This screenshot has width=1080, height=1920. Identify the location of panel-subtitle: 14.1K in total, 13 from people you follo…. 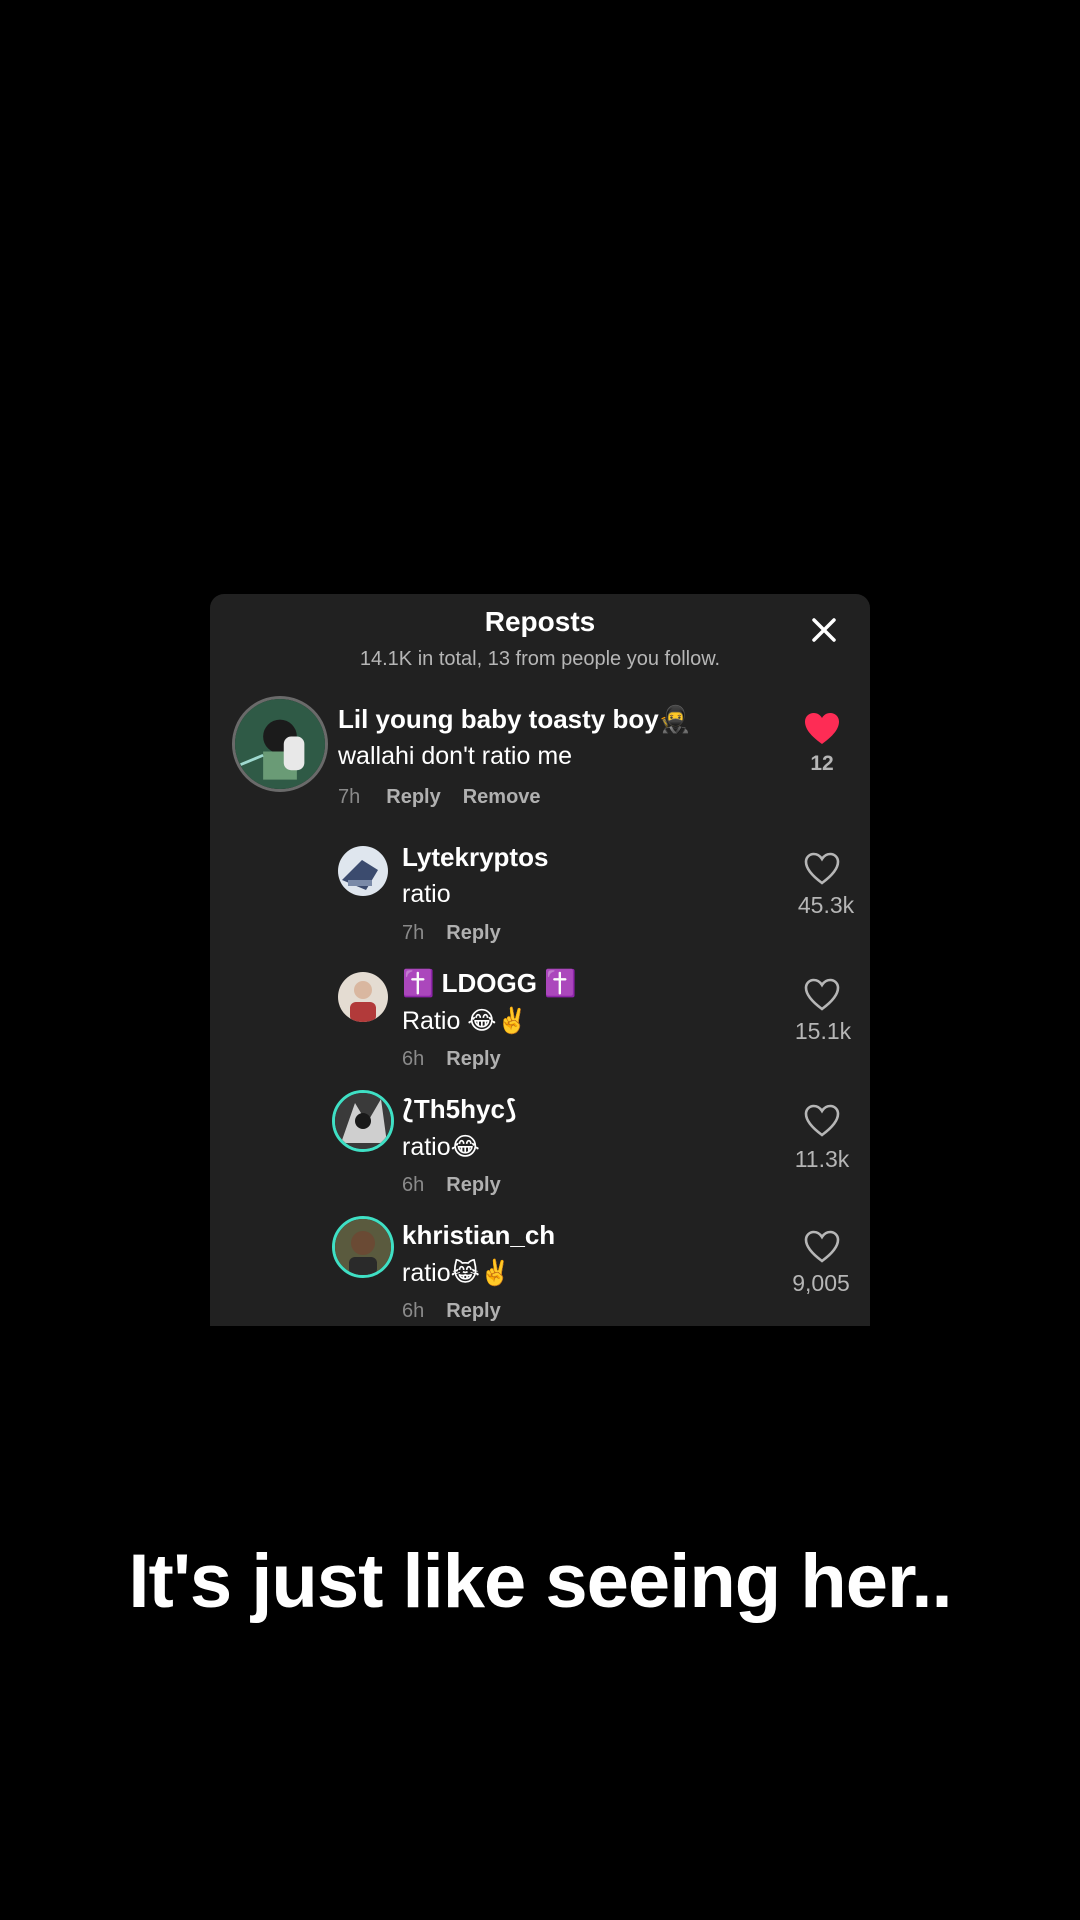
(540, 659).